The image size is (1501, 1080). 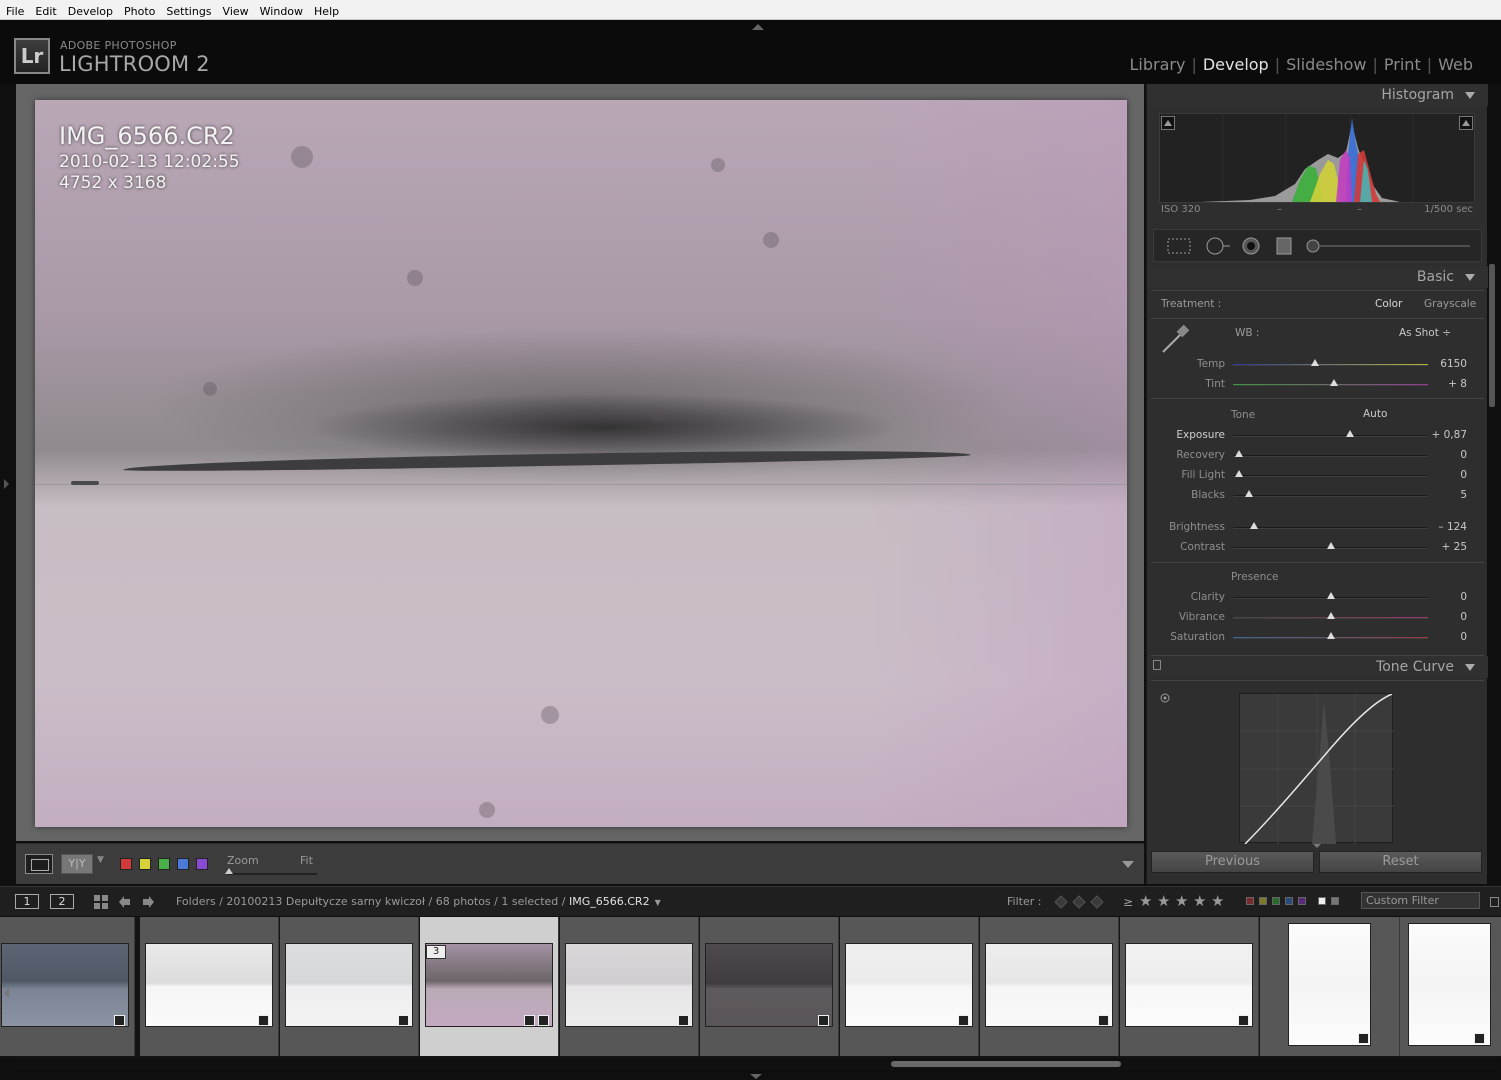 What do you see at coordinates (1199, 901) in the screenshot?
I see `star-filter-4-icon: ★` at bounding box center [1199, 901].